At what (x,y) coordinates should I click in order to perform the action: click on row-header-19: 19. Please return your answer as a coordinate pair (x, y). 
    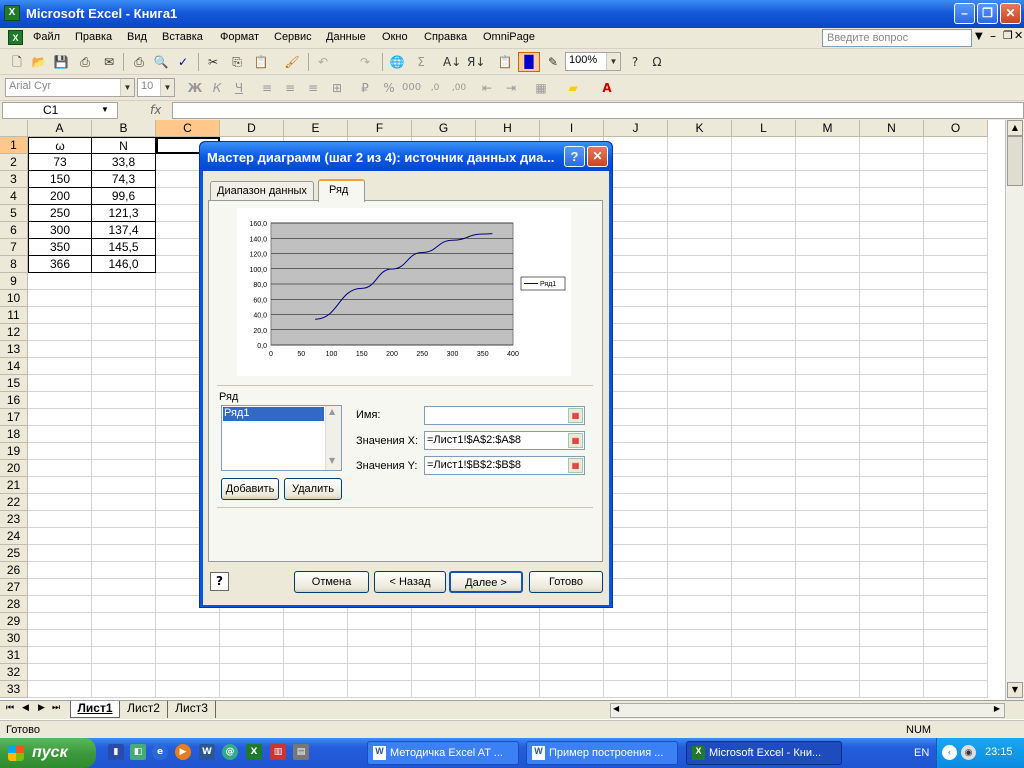
    Looking at the image, I should click on (14, 451).